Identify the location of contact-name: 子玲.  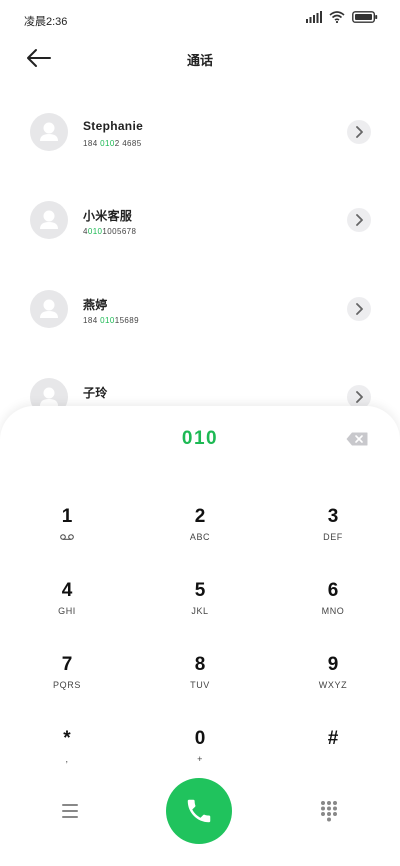
(95, 393).